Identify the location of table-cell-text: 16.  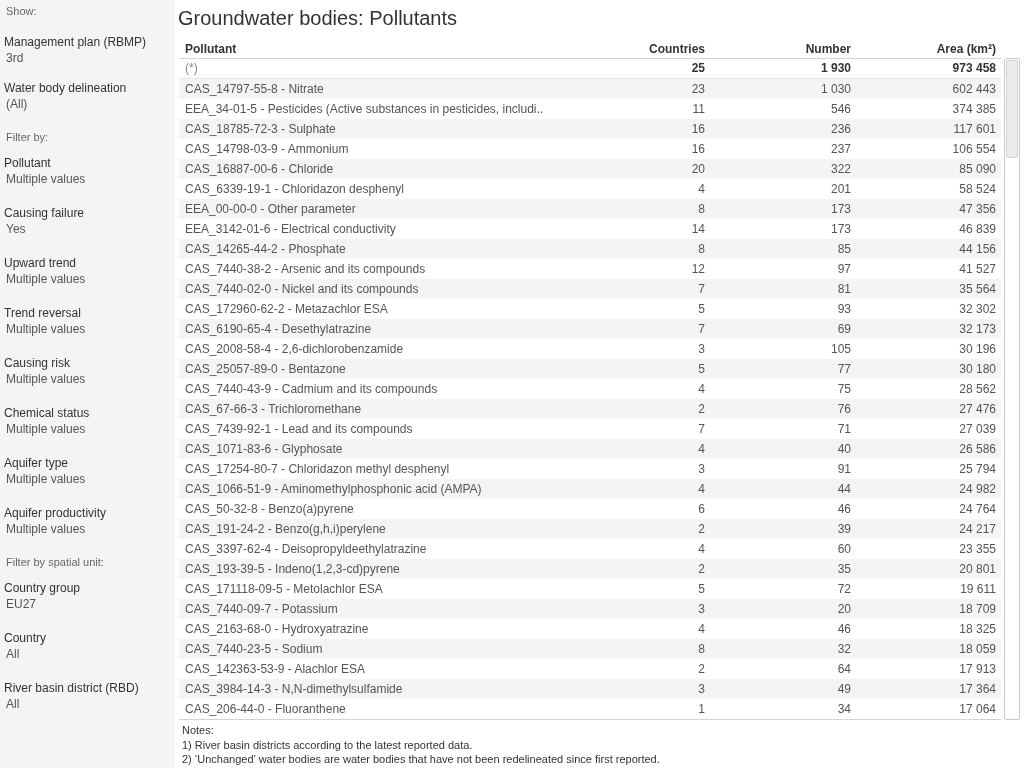
(698, 149).